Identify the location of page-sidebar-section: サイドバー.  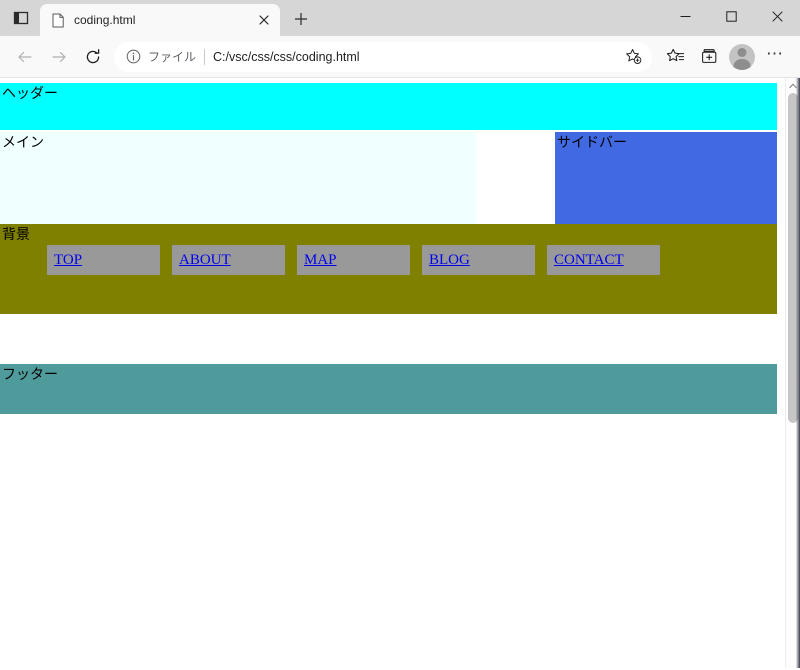
(666, 178).